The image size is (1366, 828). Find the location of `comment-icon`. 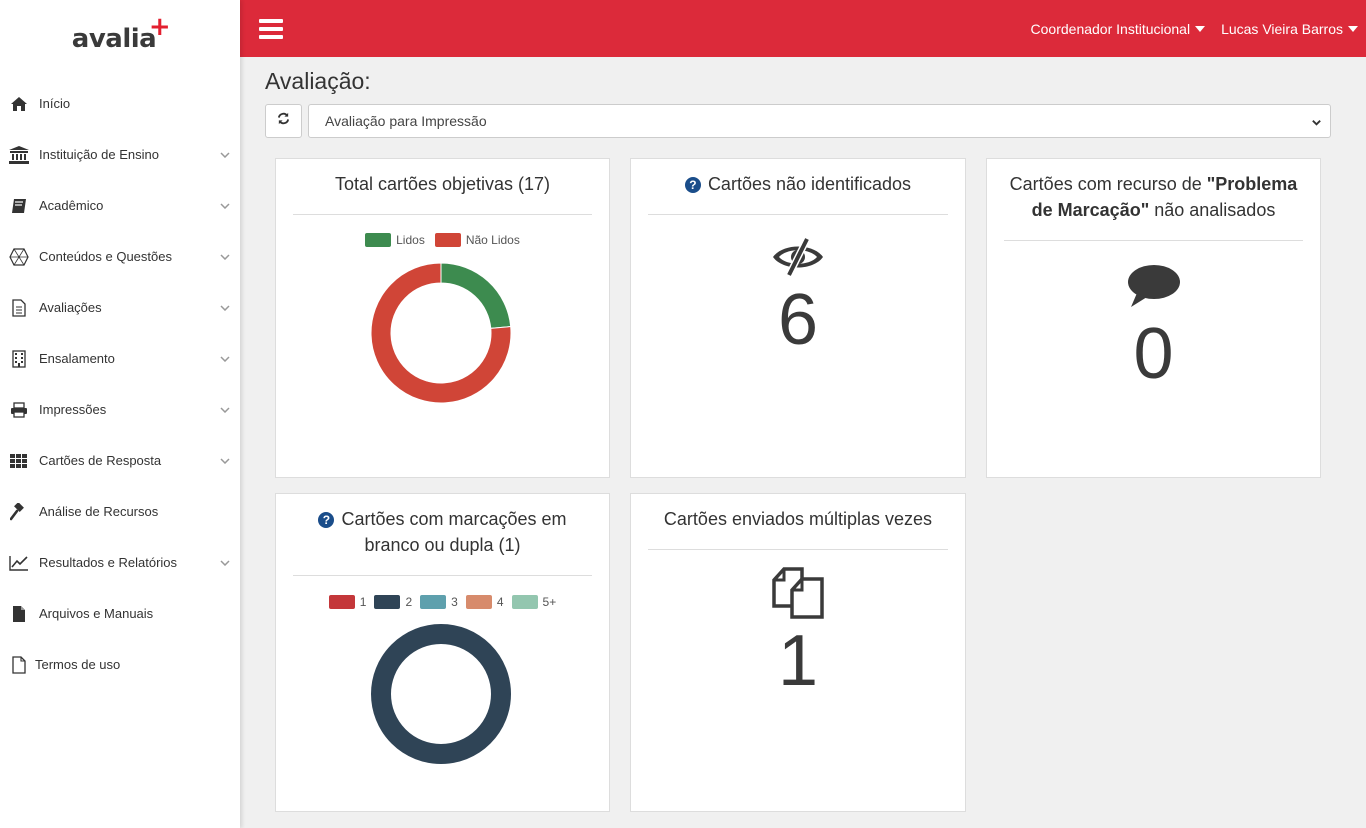

comment-icon is located at coordinates (1153, 288).